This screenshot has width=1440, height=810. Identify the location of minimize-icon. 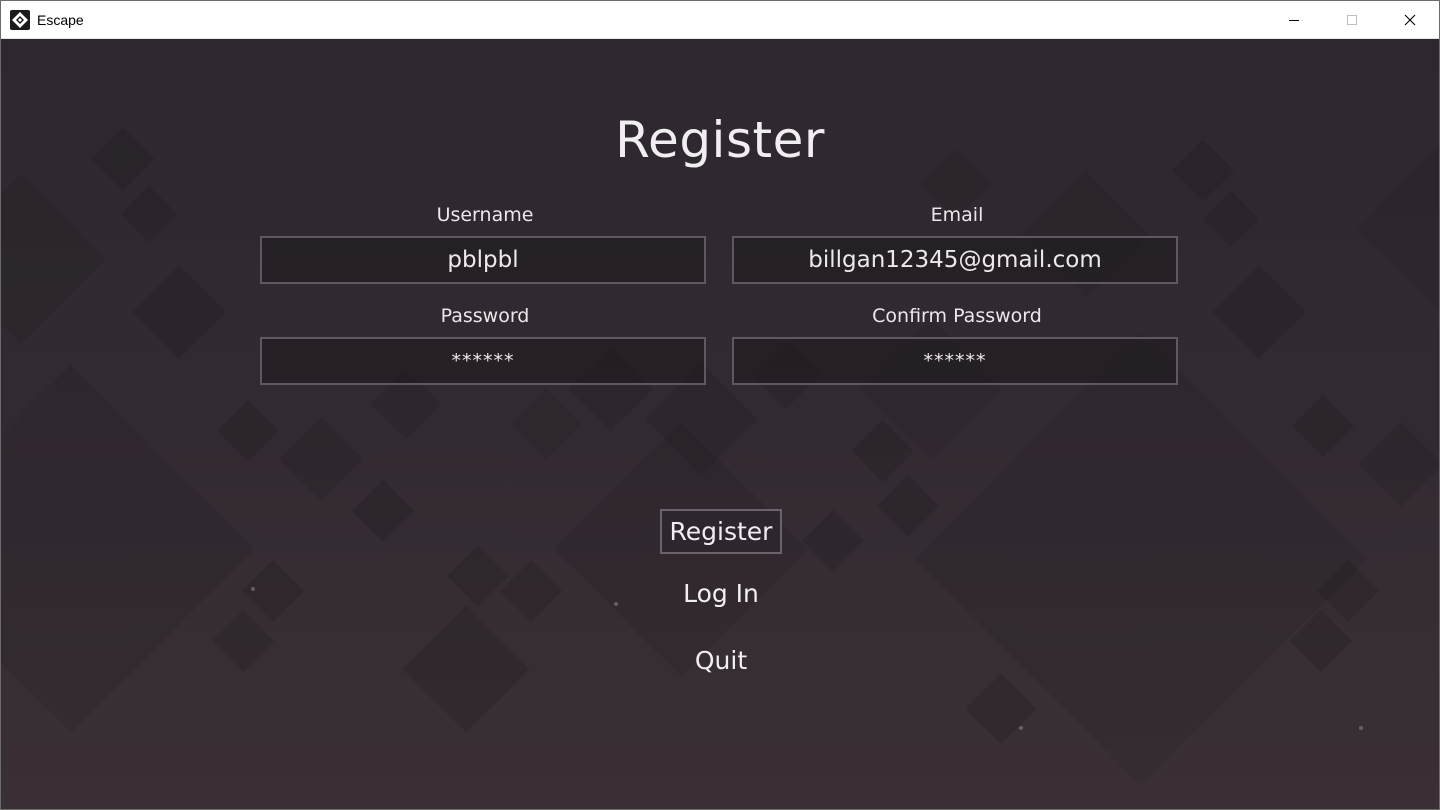
(1294, 20).